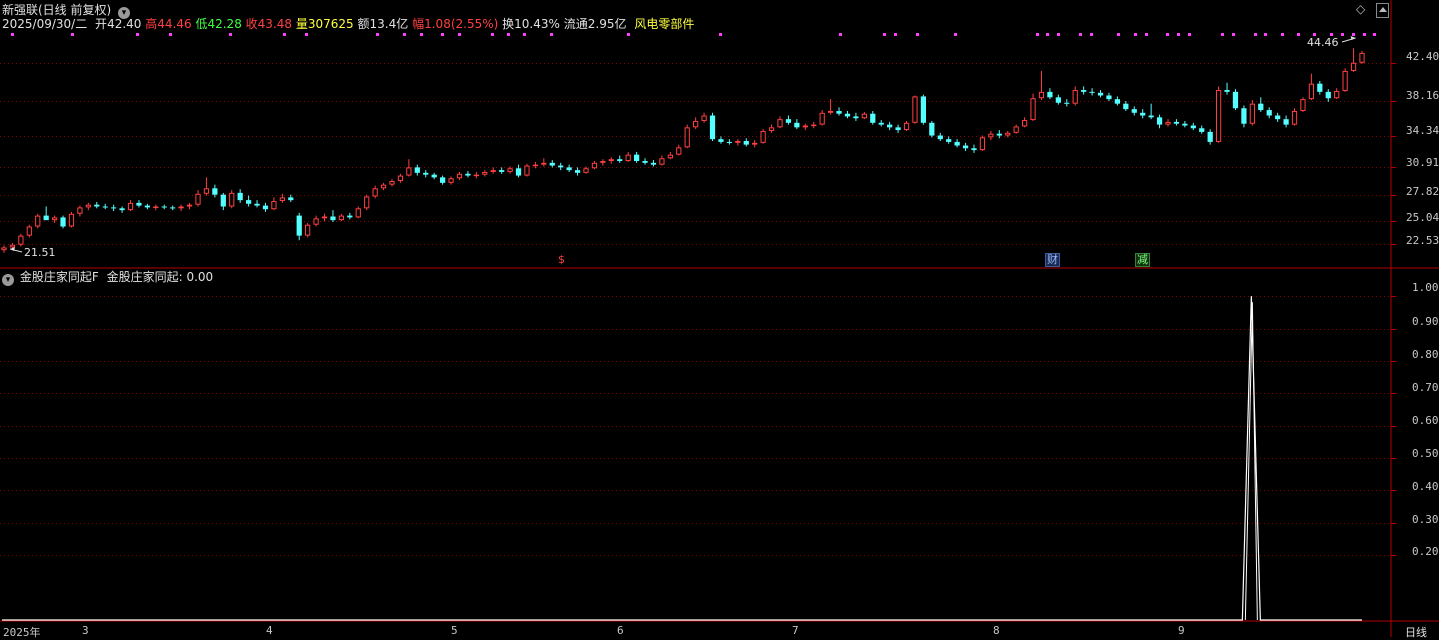 This screenshot has width=1439, height=640. I want to click on time-tick: 4, so click(269, 630).